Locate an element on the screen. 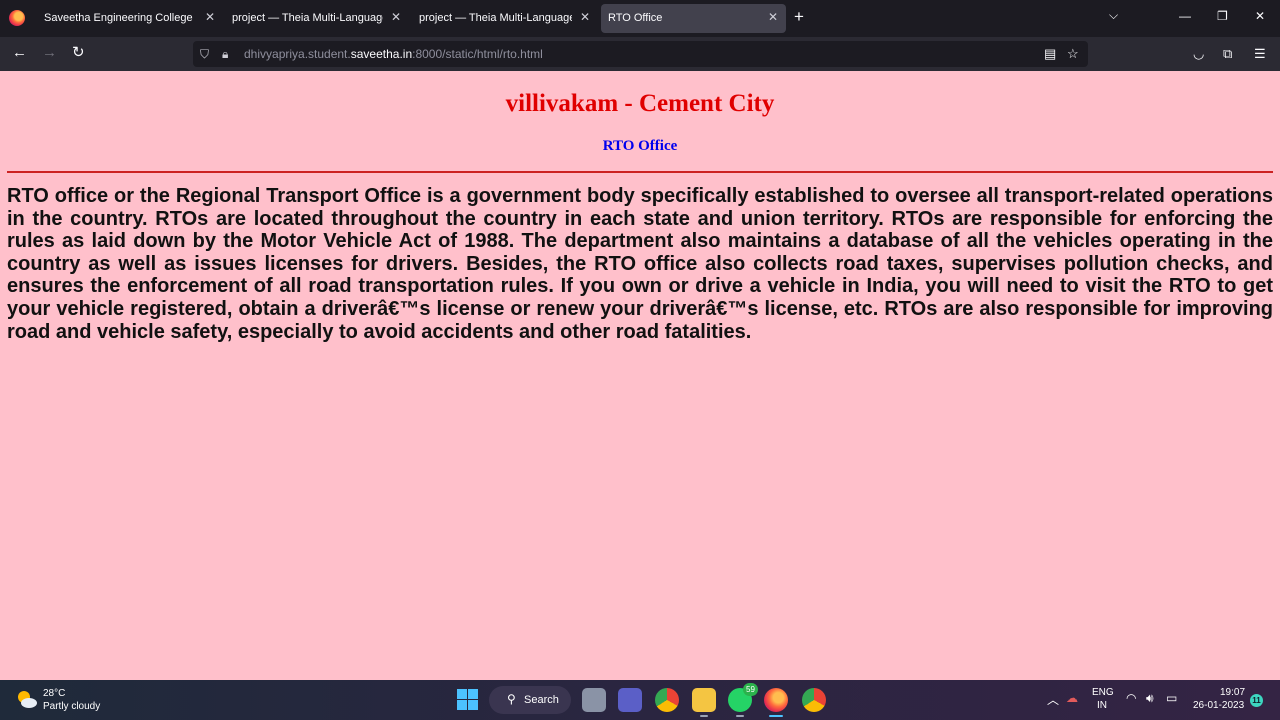  page-subheading: RTO Office is located at coordinates (640, 146).